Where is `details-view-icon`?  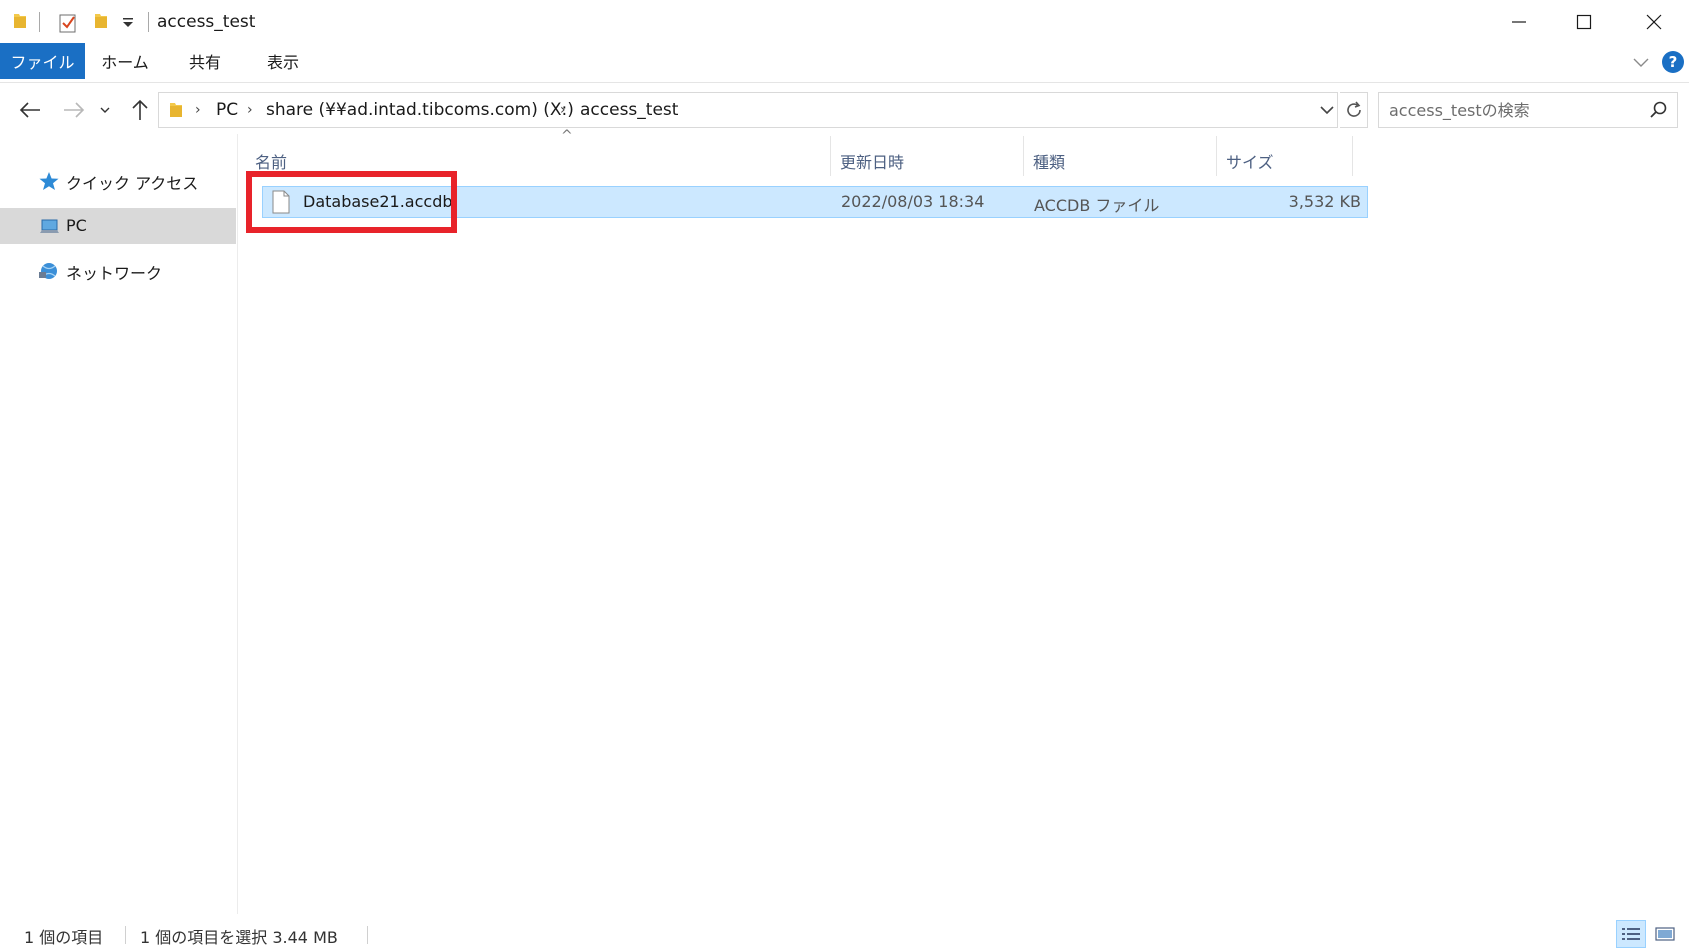
details-view-icon is located at coordinates (1631, 934).